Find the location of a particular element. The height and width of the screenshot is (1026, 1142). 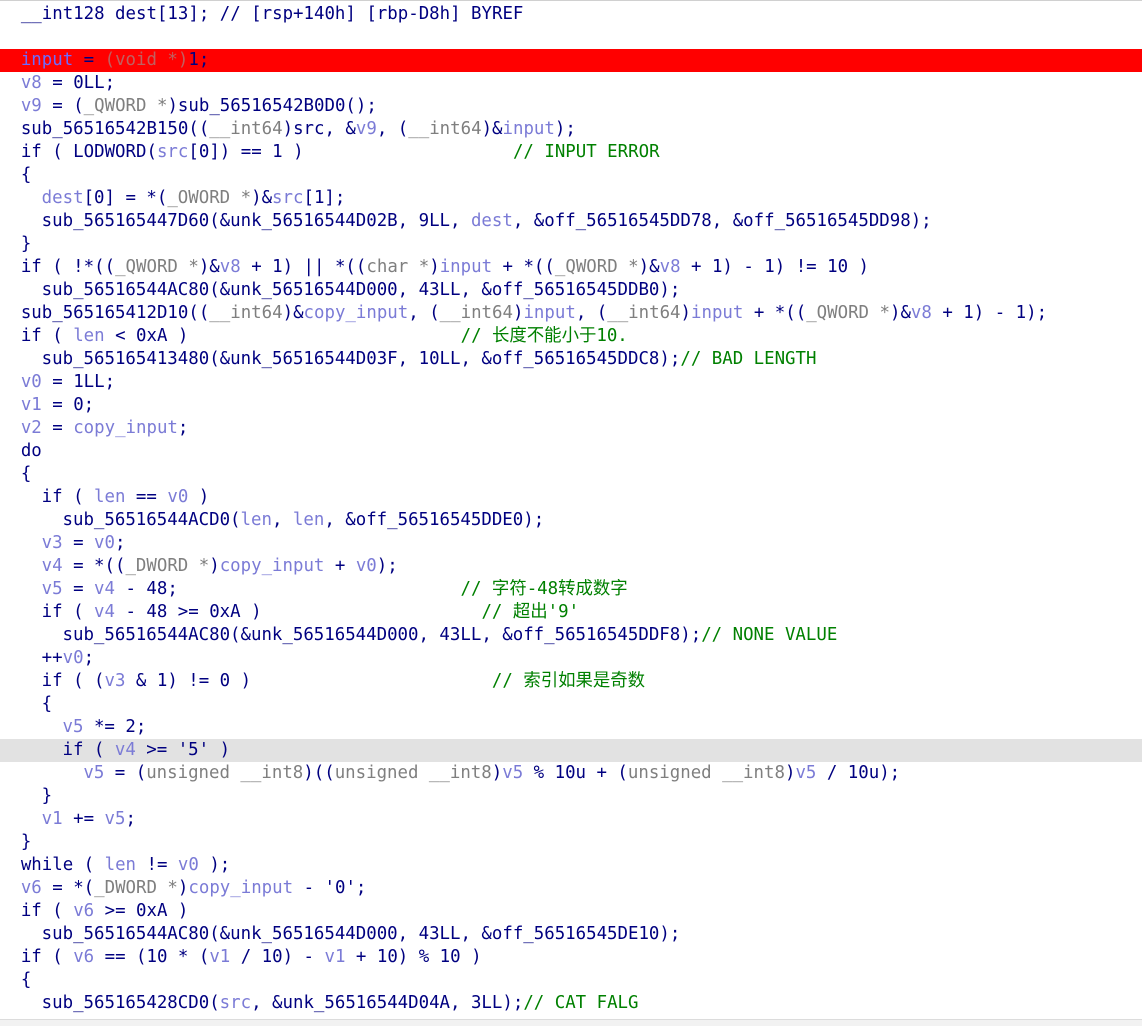

code-line-43: { is located at coordinates (571, 980).